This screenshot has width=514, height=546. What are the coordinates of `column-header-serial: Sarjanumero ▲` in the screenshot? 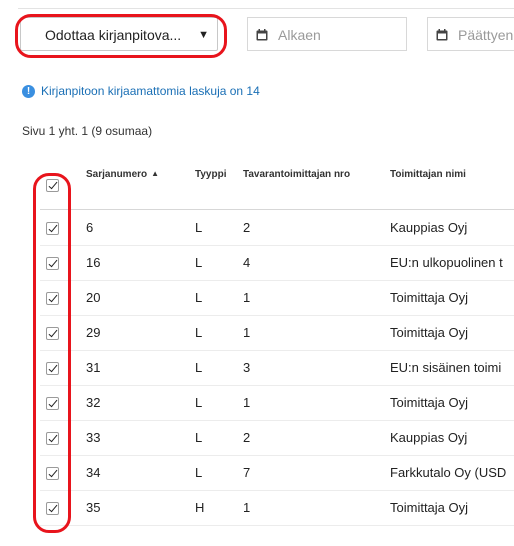 It's located at (122, 174).